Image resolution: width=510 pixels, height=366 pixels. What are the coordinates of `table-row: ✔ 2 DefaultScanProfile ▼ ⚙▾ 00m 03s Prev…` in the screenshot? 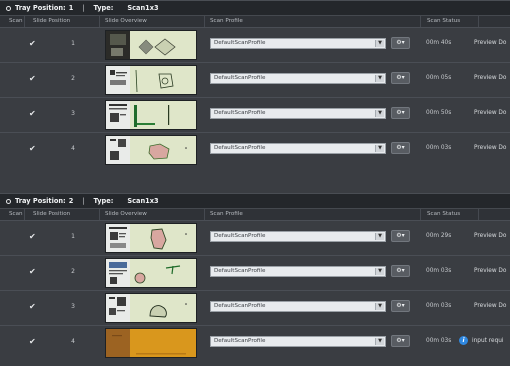 It's located at (255, 272).